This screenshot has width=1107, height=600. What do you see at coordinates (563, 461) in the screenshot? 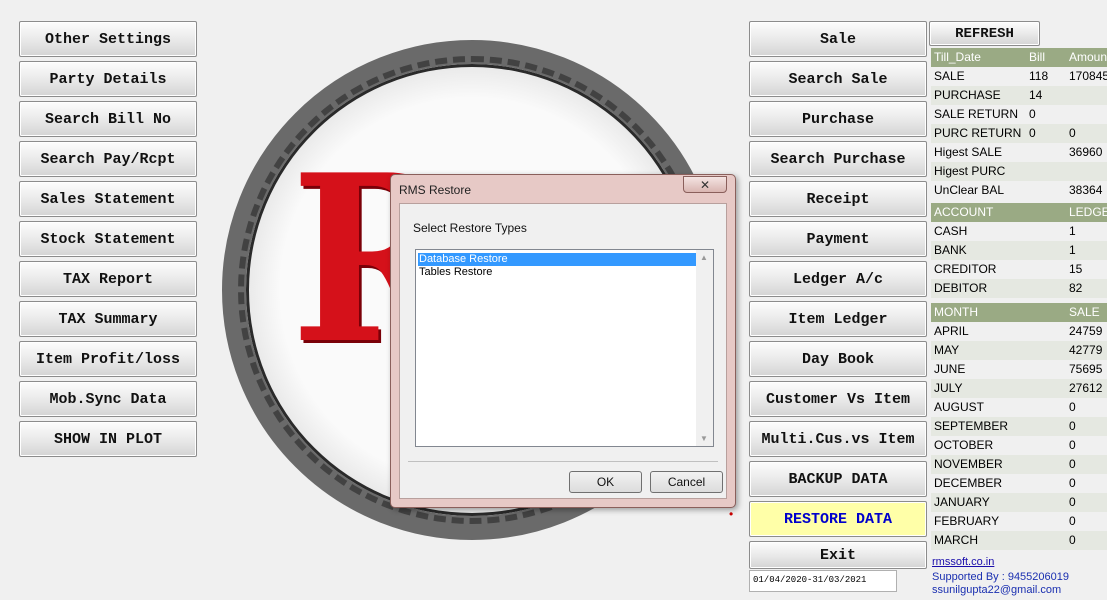
I see `dialog-separator` at bounding box center [563, 461].